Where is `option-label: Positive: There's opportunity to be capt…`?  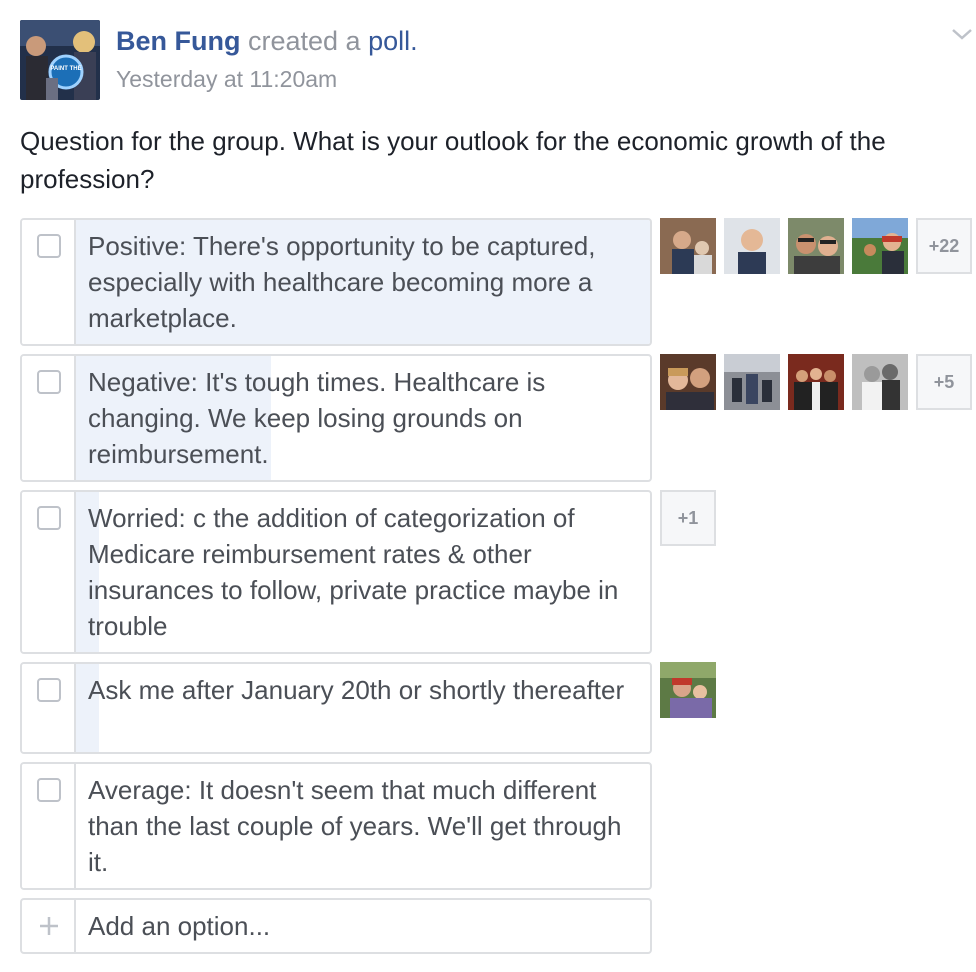
option-label: Positive: There's opportunity to be capt… is located at coordinates (342, 282).